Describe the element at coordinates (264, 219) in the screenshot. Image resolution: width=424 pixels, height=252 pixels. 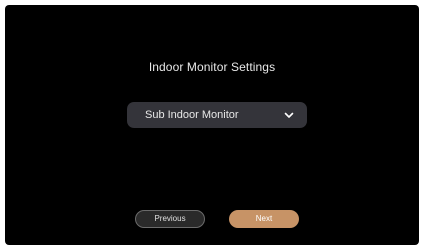
I see `next-button: Next` at that location.